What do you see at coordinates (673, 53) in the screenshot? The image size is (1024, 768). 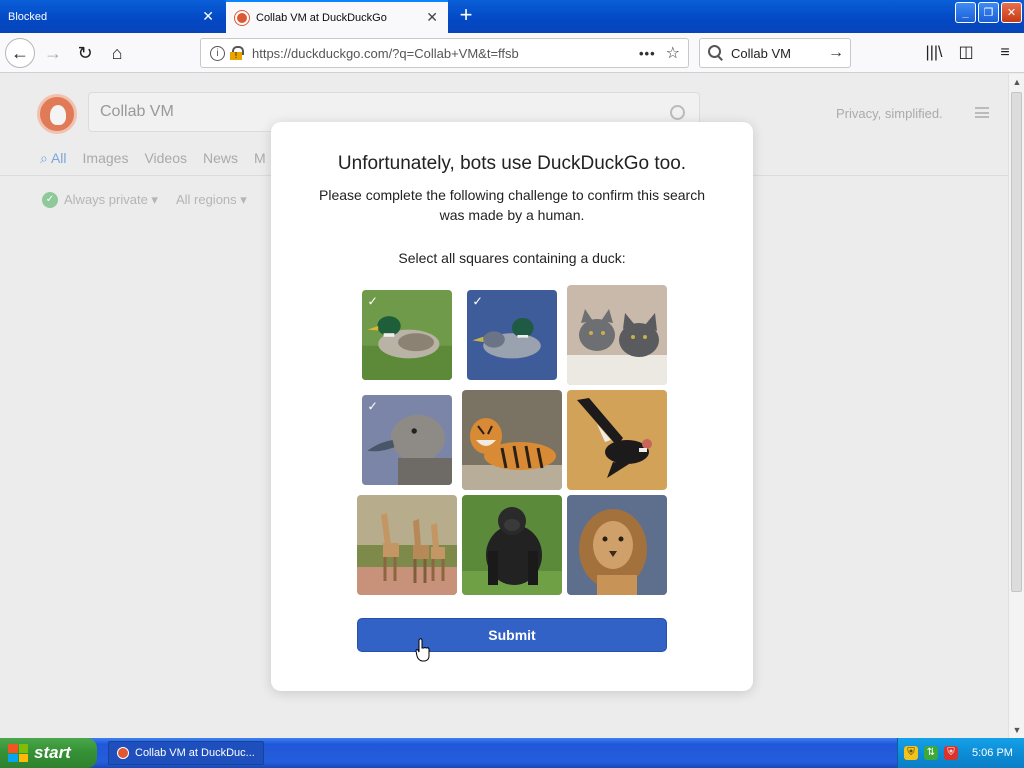 I see `bookmark-star-icon: ☆` at bounding box center [673, 53].